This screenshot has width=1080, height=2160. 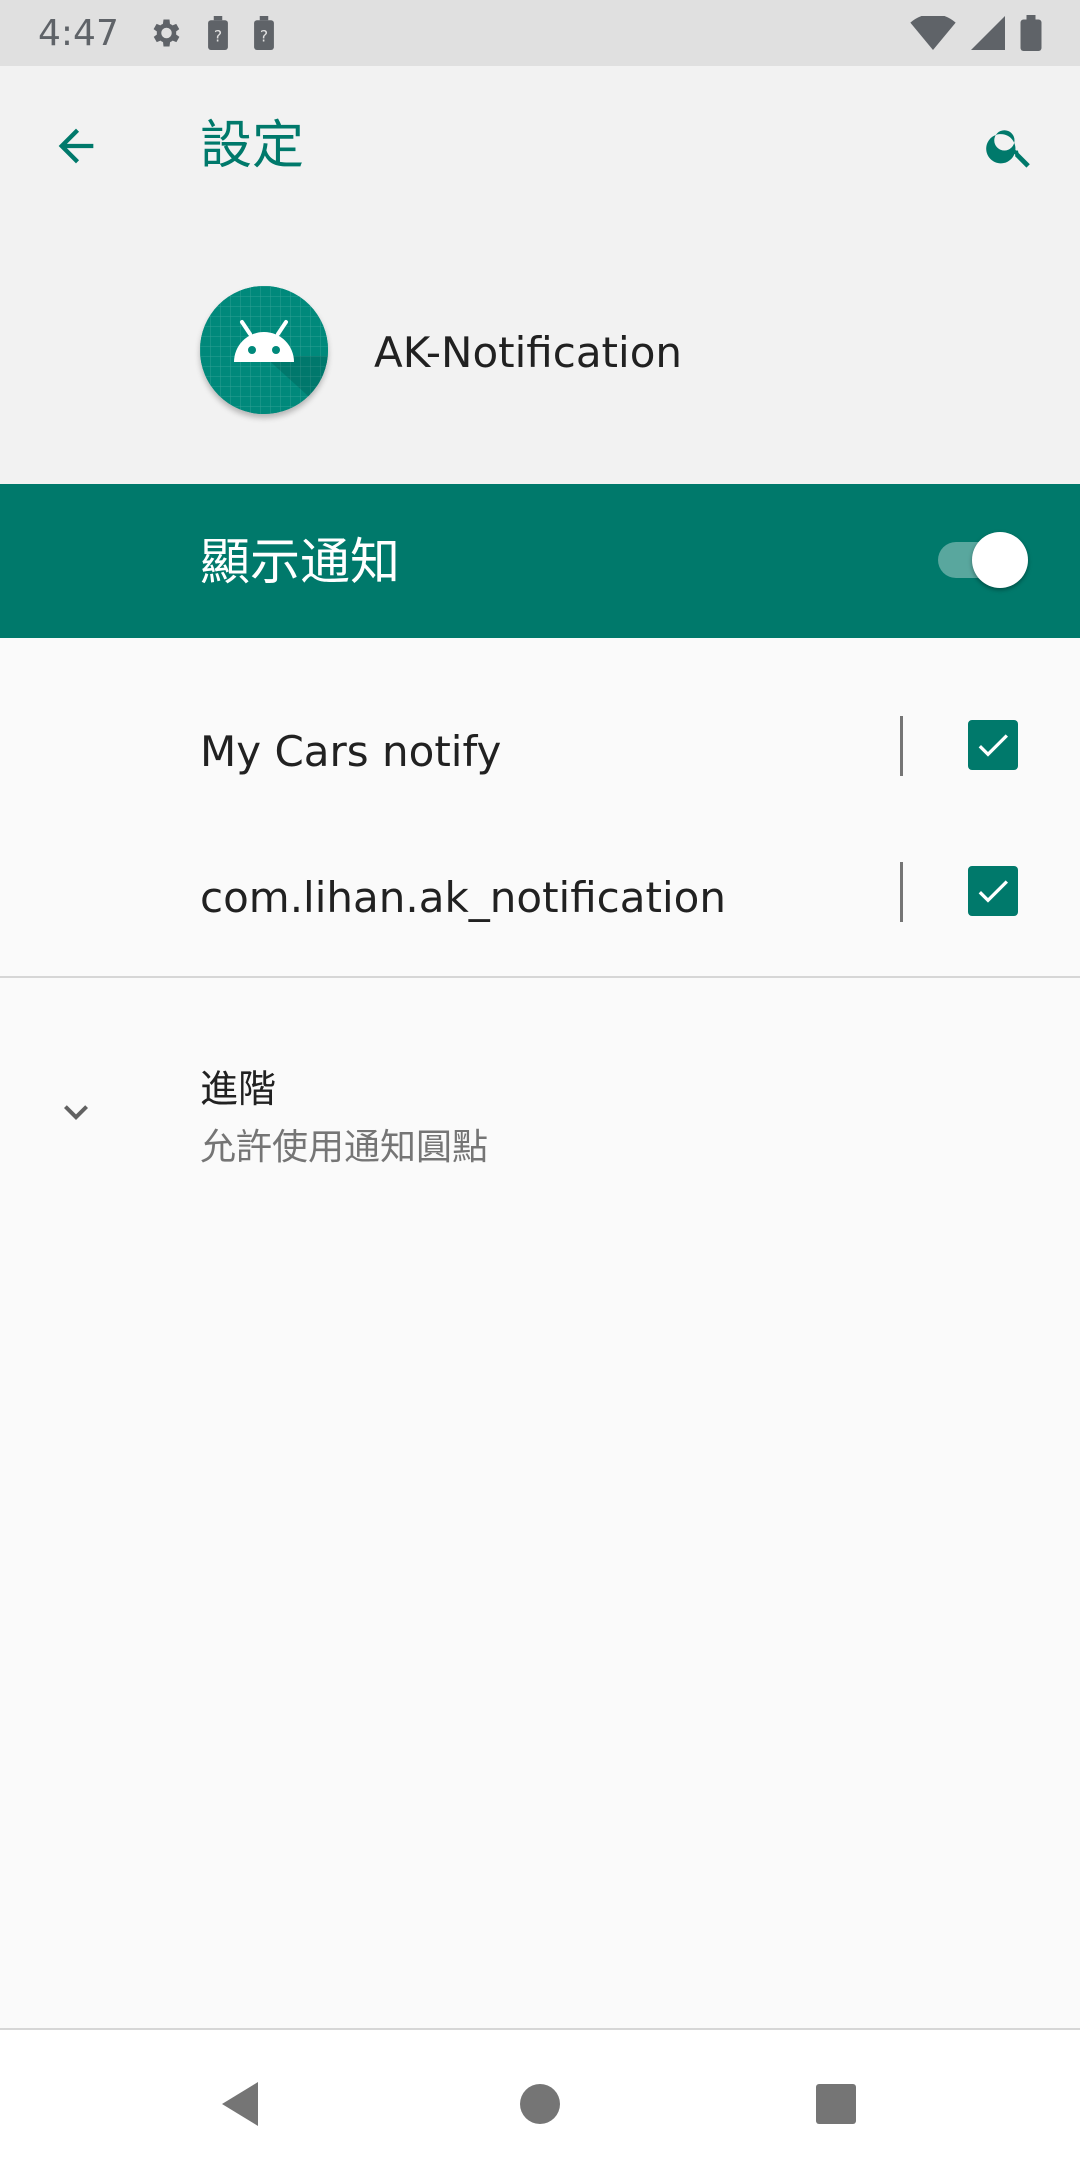 What do you see at coordinates (1031, 33) in the screenshot?
I see `battery-icon` at bounding box center [1031, 33].